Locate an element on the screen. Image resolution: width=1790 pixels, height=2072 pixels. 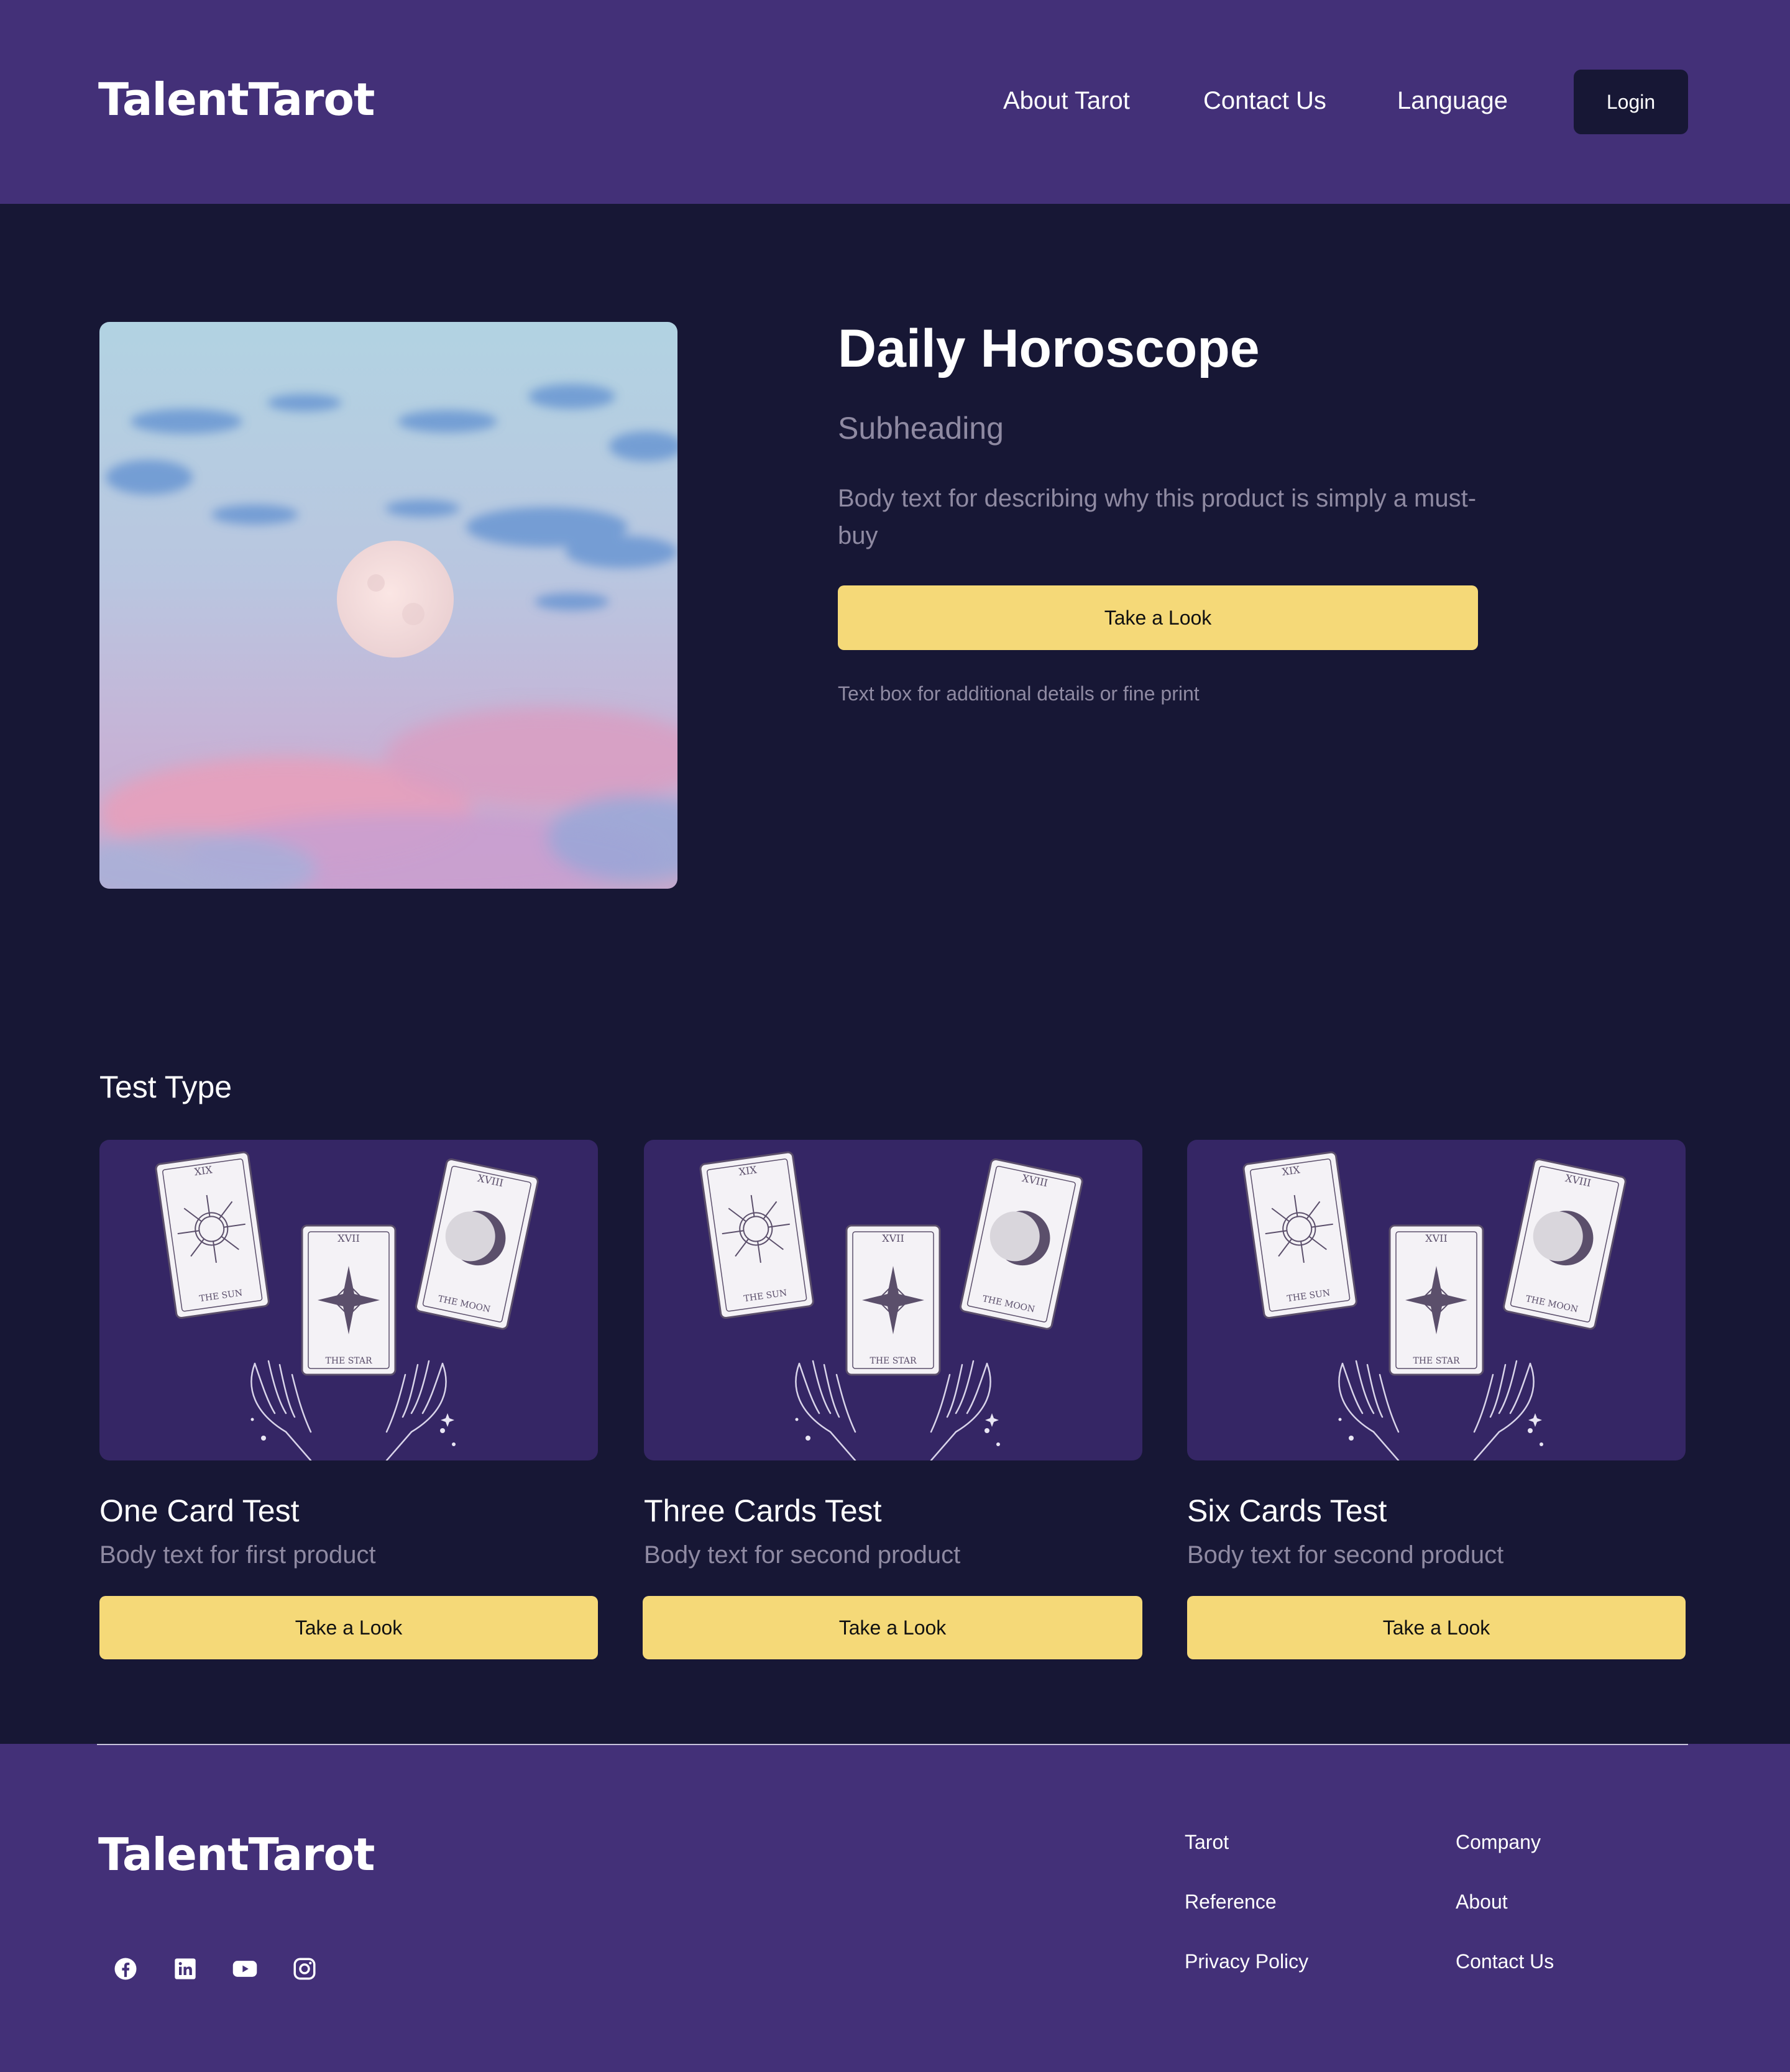
card-body: Body text for first product is located at coordinates (237, 1555).